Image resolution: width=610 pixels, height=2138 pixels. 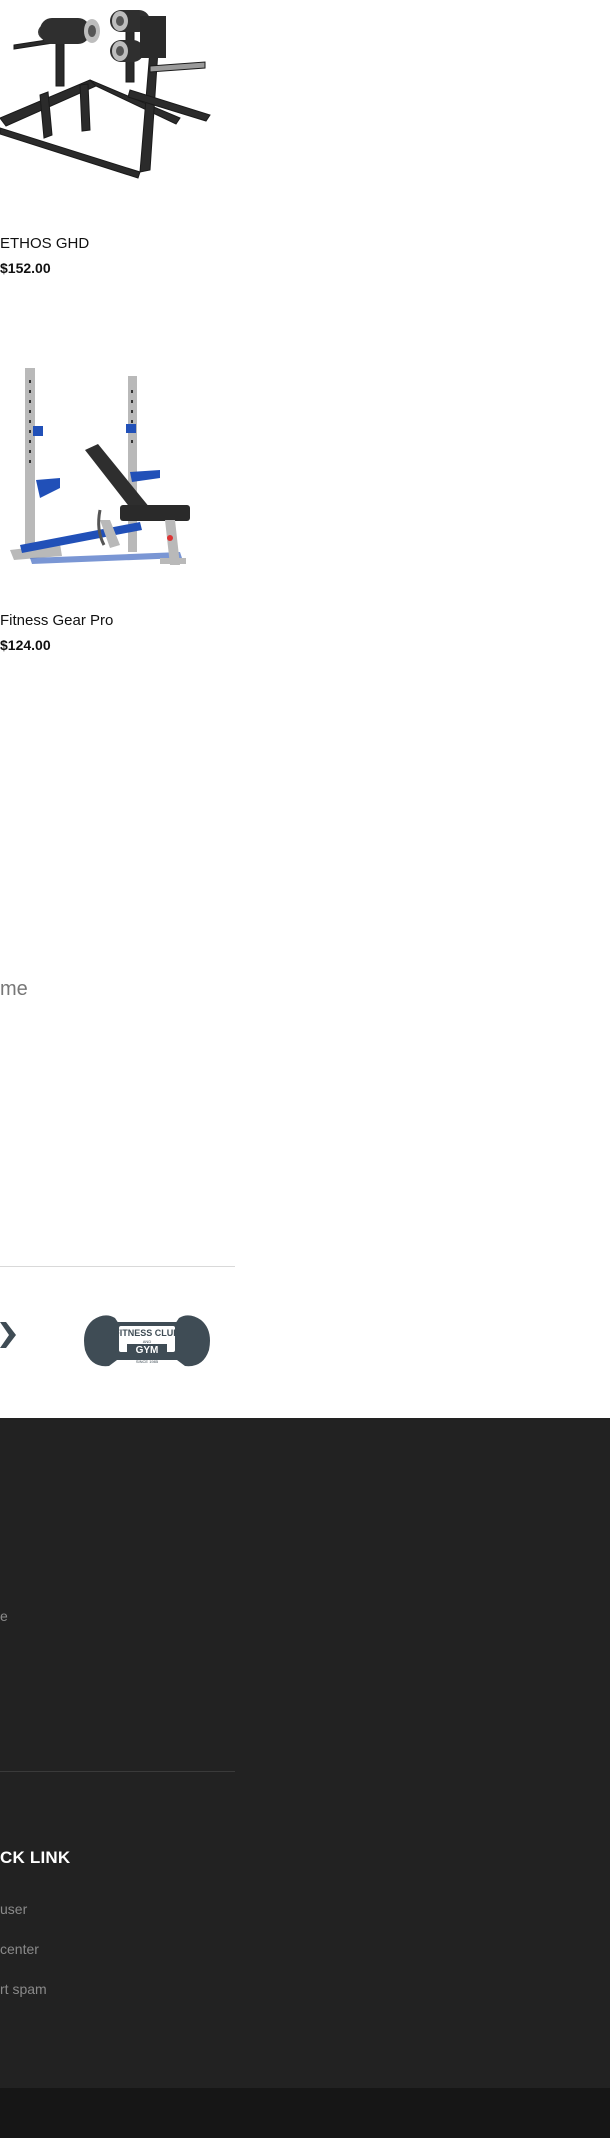 What do you see at coordinates (44, 243) in the screenshot?
I see `product-name: ETHOS GHD` at bounding box center [44, 243].